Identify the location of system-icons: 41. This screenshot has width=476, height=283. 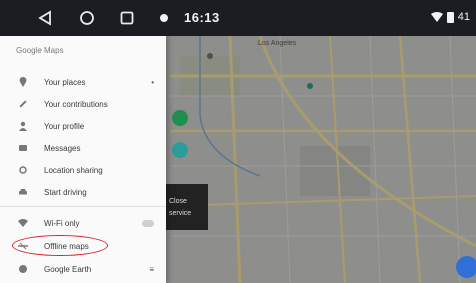
(450, 17).